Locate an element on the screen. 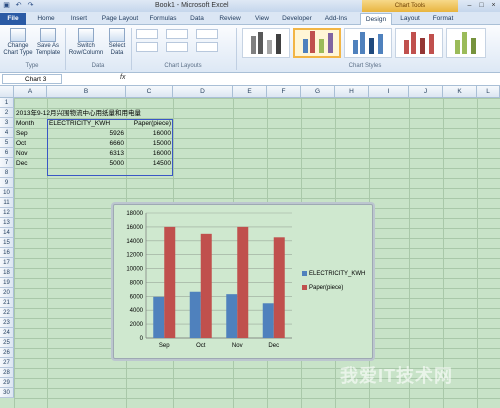 The image size is (500, 408). tab-review: Review is located at coordinates (230, 19).